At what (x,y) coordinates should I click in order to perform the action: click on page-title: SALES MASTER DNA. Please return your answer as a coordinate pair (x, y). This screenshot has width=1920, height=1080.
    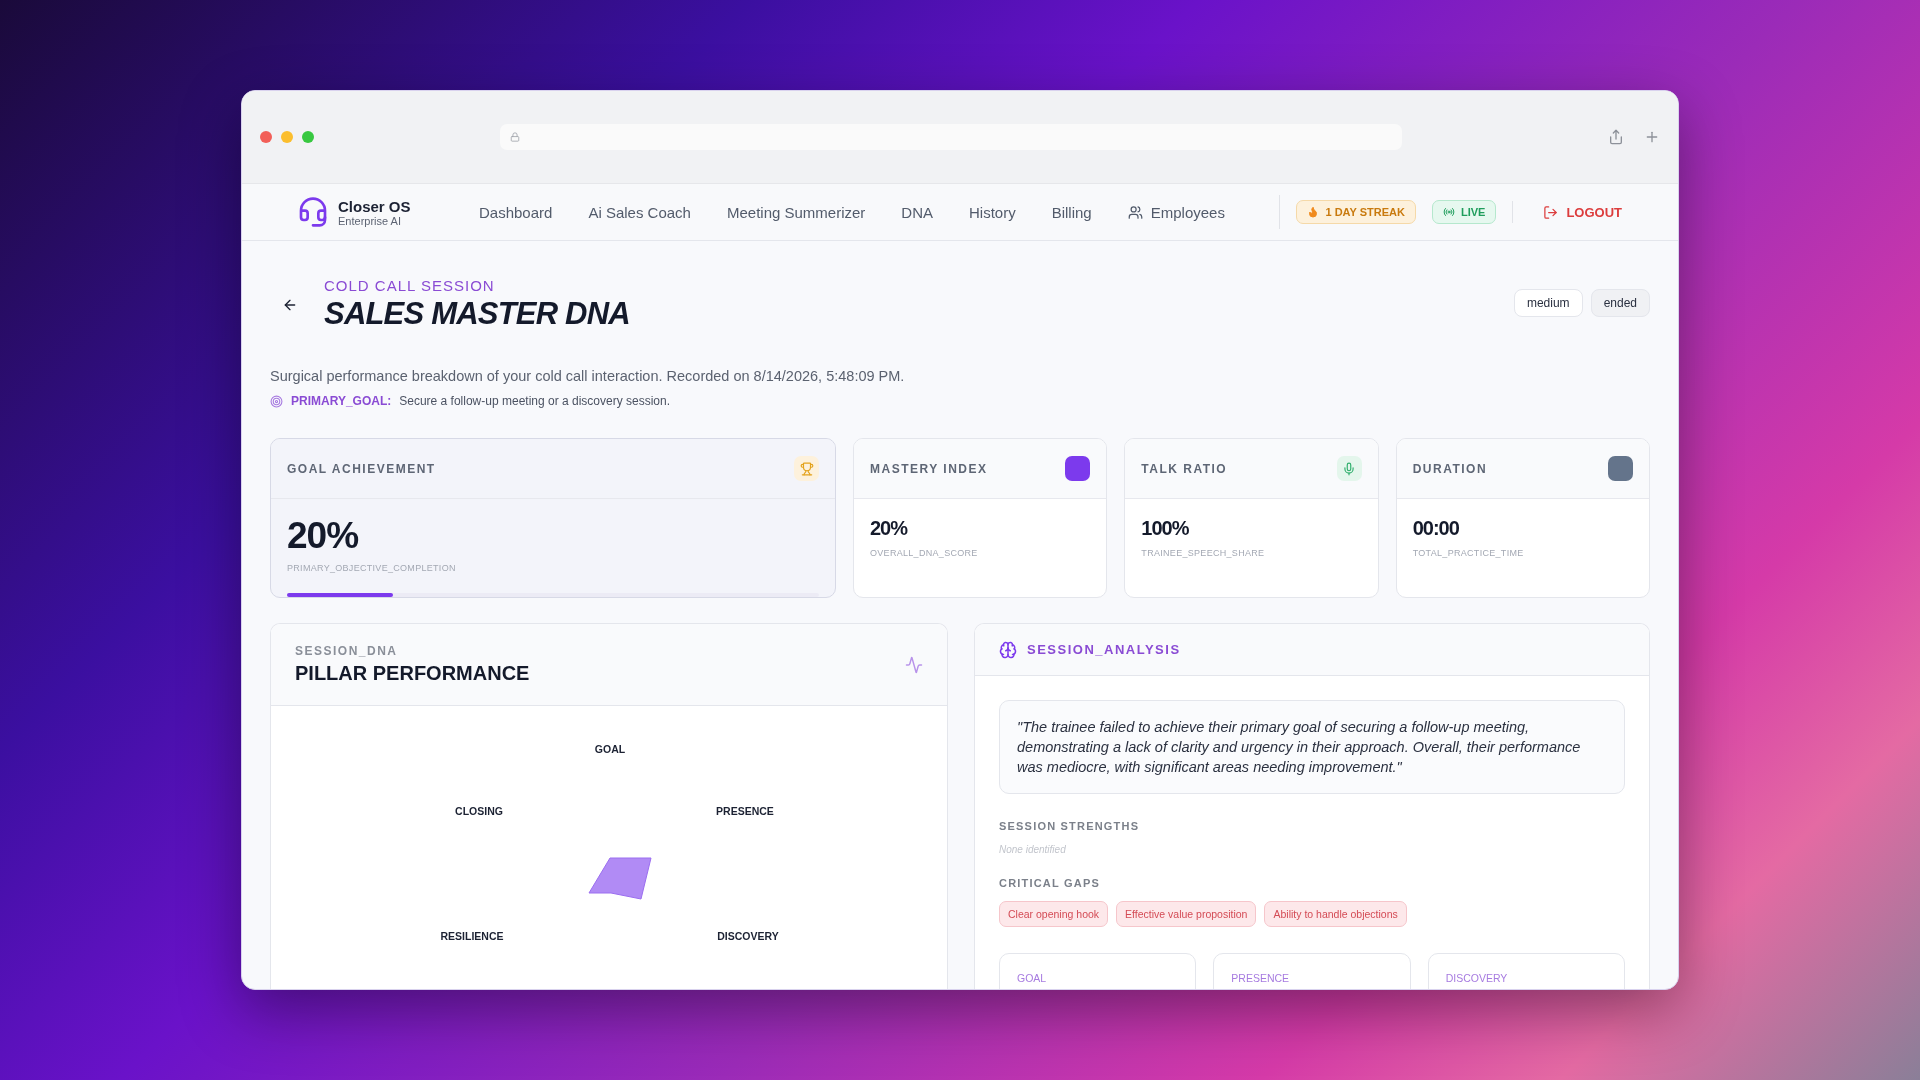
    Looking at the image, I should click on (477, 314).